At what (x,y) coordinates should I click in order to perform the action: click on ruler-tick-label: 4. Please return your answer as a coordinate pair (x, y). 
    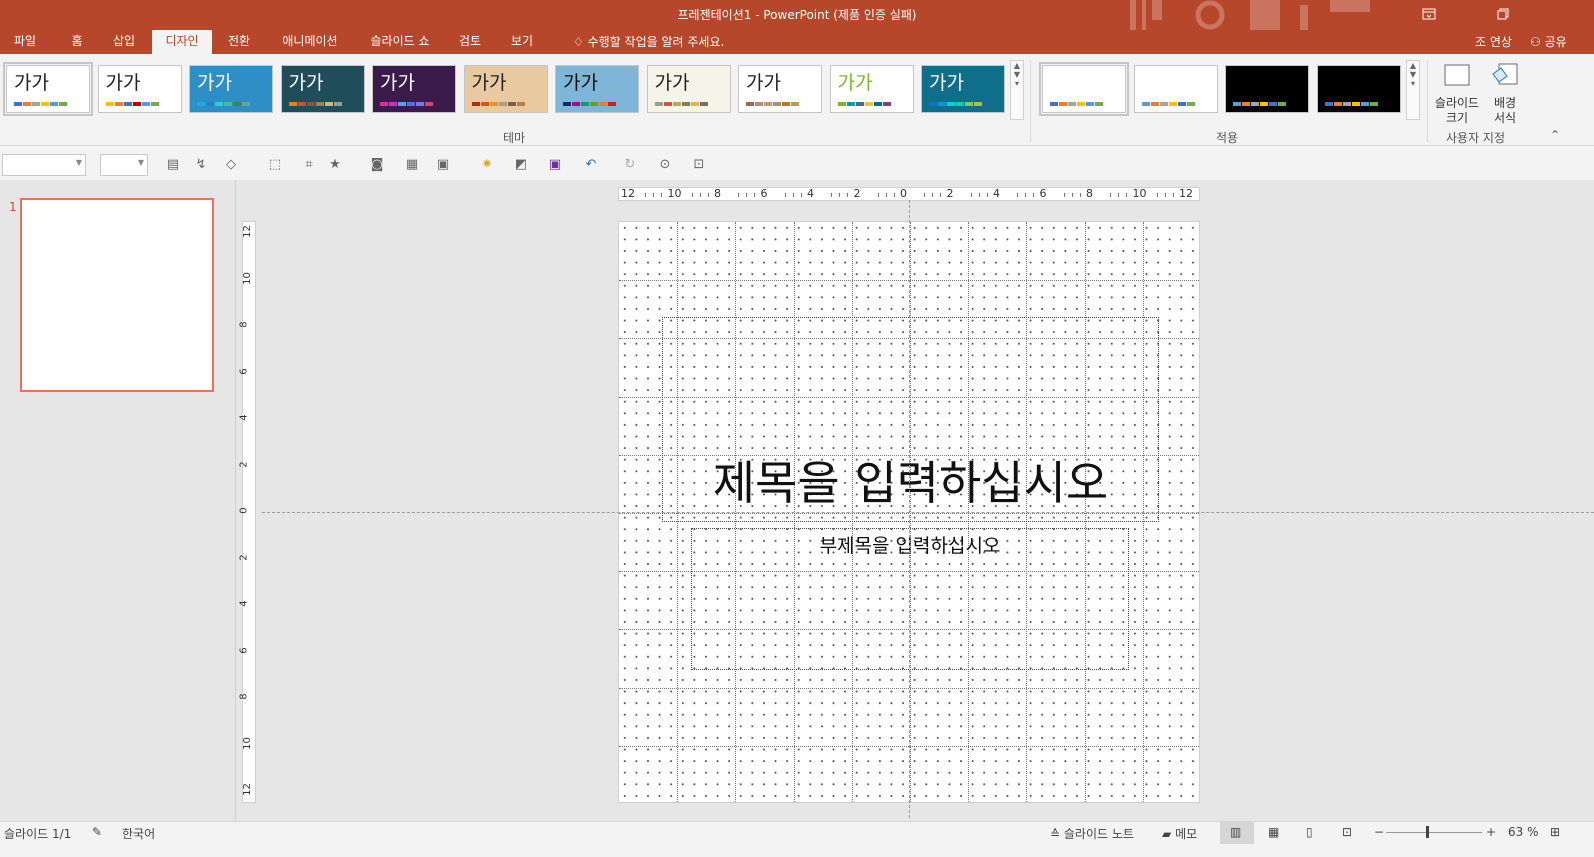
    Looking at the image, I should click on (996, 193).